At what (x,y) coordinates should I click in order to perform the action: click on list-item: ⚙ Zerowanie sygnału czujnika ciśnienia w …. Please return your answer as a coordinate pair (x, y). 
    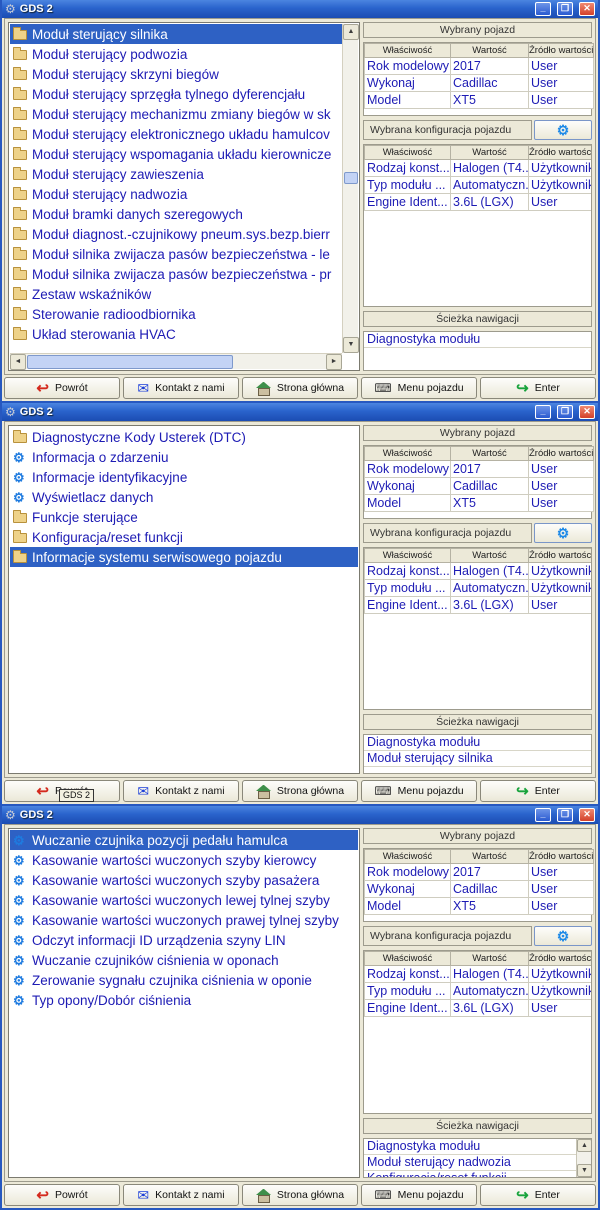
    Looking at the image, I should click on (184, 980).